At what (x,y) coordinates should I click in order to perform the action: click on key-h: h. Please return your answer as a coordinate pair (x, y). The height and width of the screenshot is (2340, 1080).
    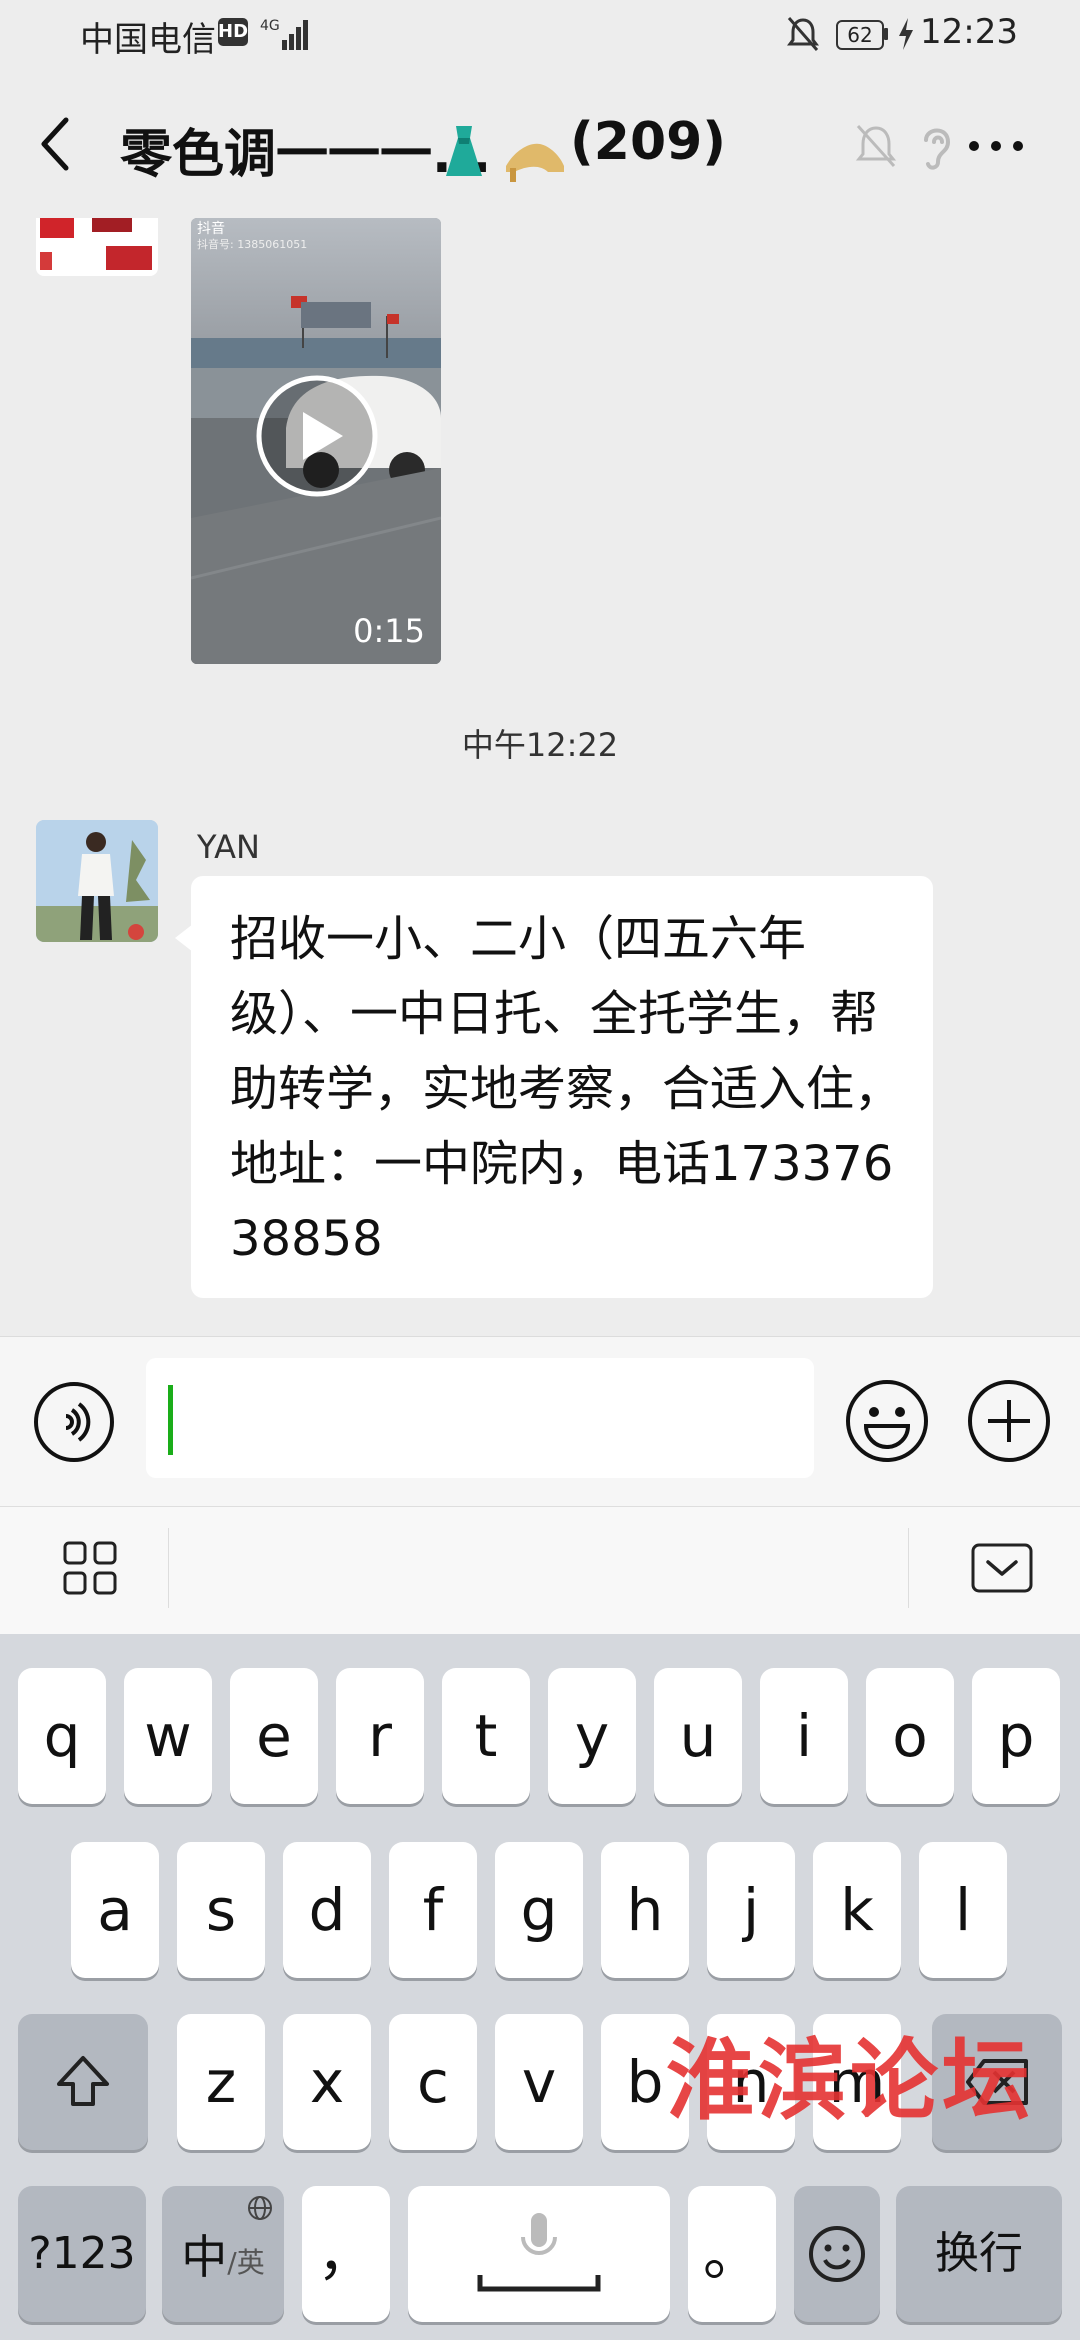
    Looking at the image, I should click on (645, 1910).